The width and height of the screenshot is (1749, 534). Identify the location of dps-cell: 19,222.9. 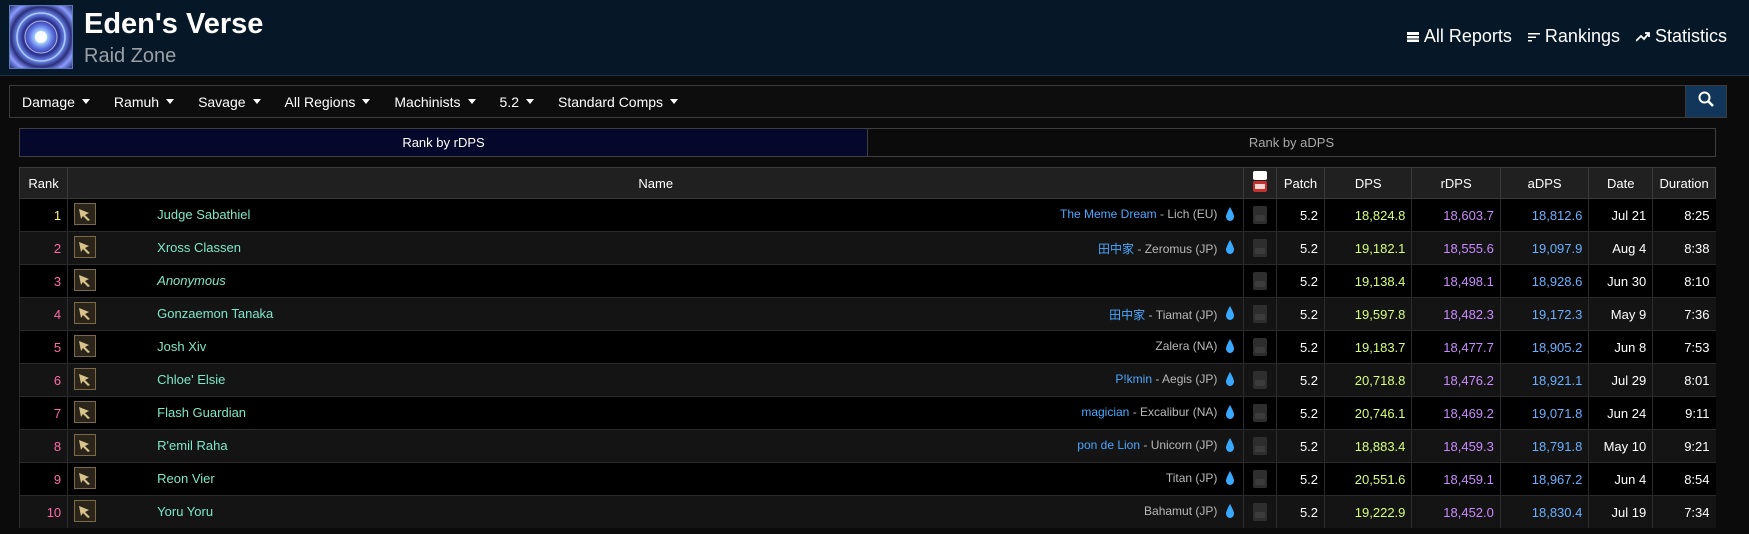
(1368, 511).